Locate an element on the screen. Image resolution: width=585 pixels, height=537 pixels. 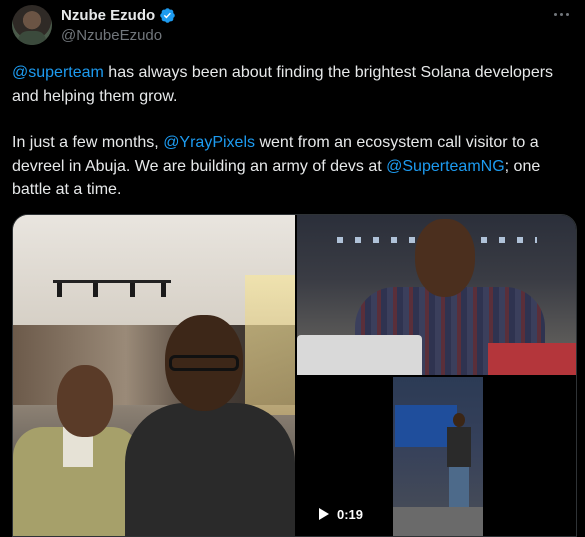
verified-badge-icon is located at coordinates (167, 15).